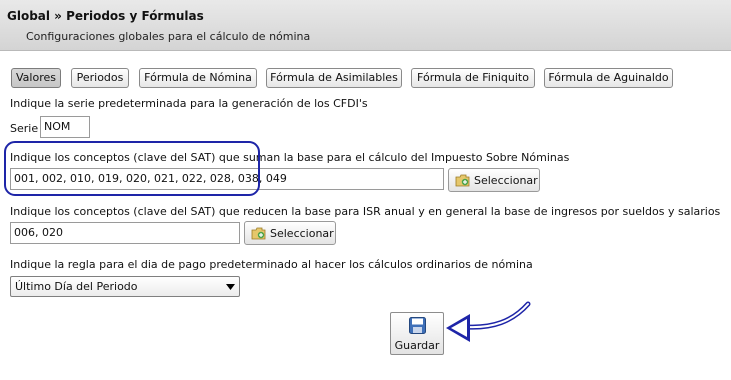 This screenshot has width=731, height=380. I want to click on tab-formula-aguinaldo: Fórmula de Aguinaldo, so click(608, 78).